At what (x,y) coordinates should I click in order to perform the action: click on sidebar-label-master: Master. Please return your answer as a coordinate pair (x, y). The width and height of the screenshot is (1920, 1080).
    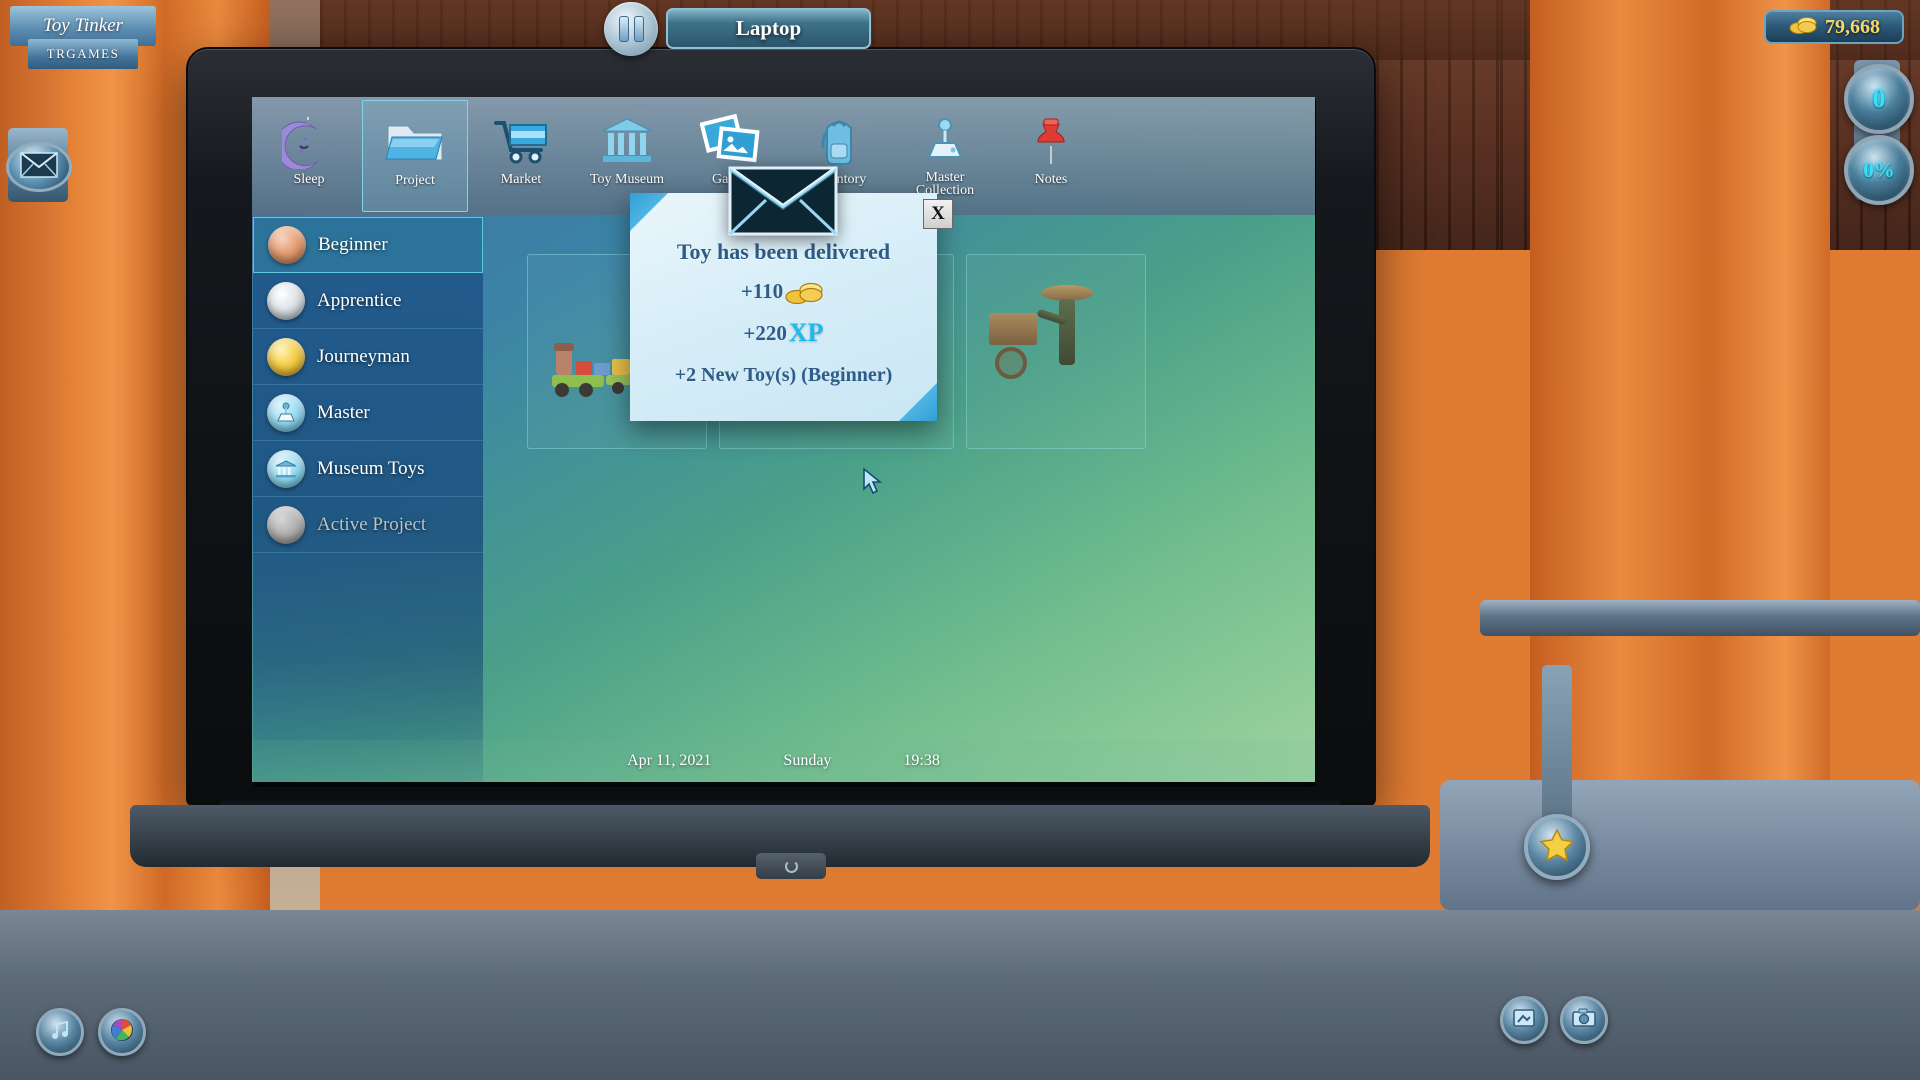
    Looking at the image, I should click on (343, 412).